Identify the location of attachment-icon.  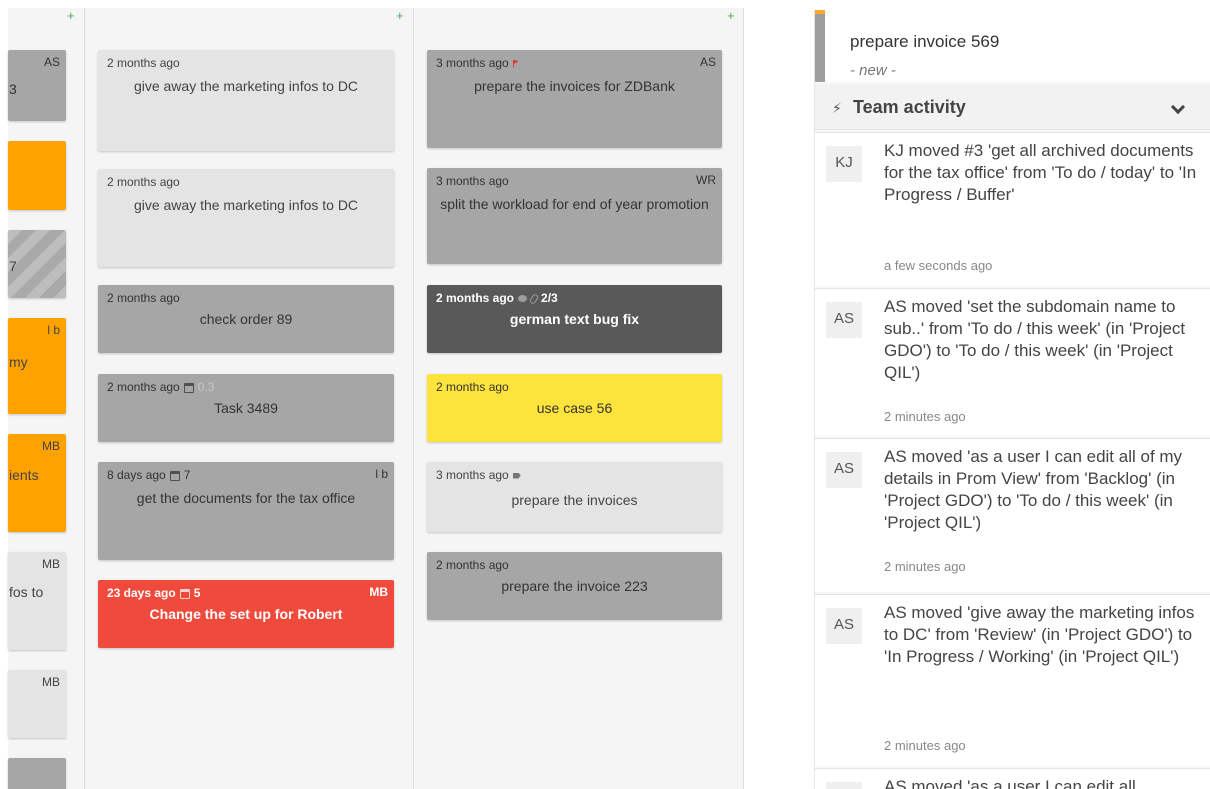
(534, 298).